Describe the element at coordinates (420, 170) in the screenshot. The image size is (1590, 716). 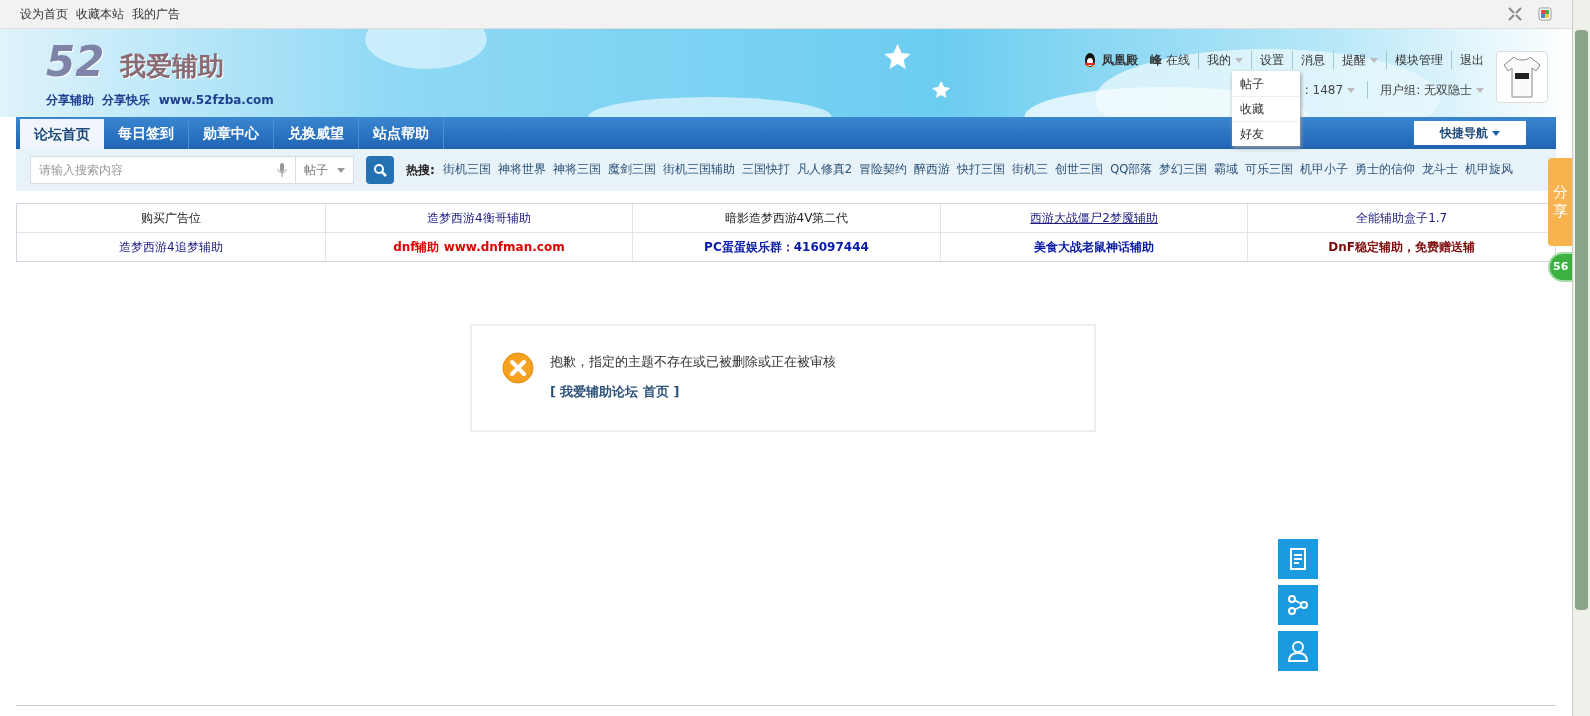
I see `hot-search-label: 热搜:` at that location.